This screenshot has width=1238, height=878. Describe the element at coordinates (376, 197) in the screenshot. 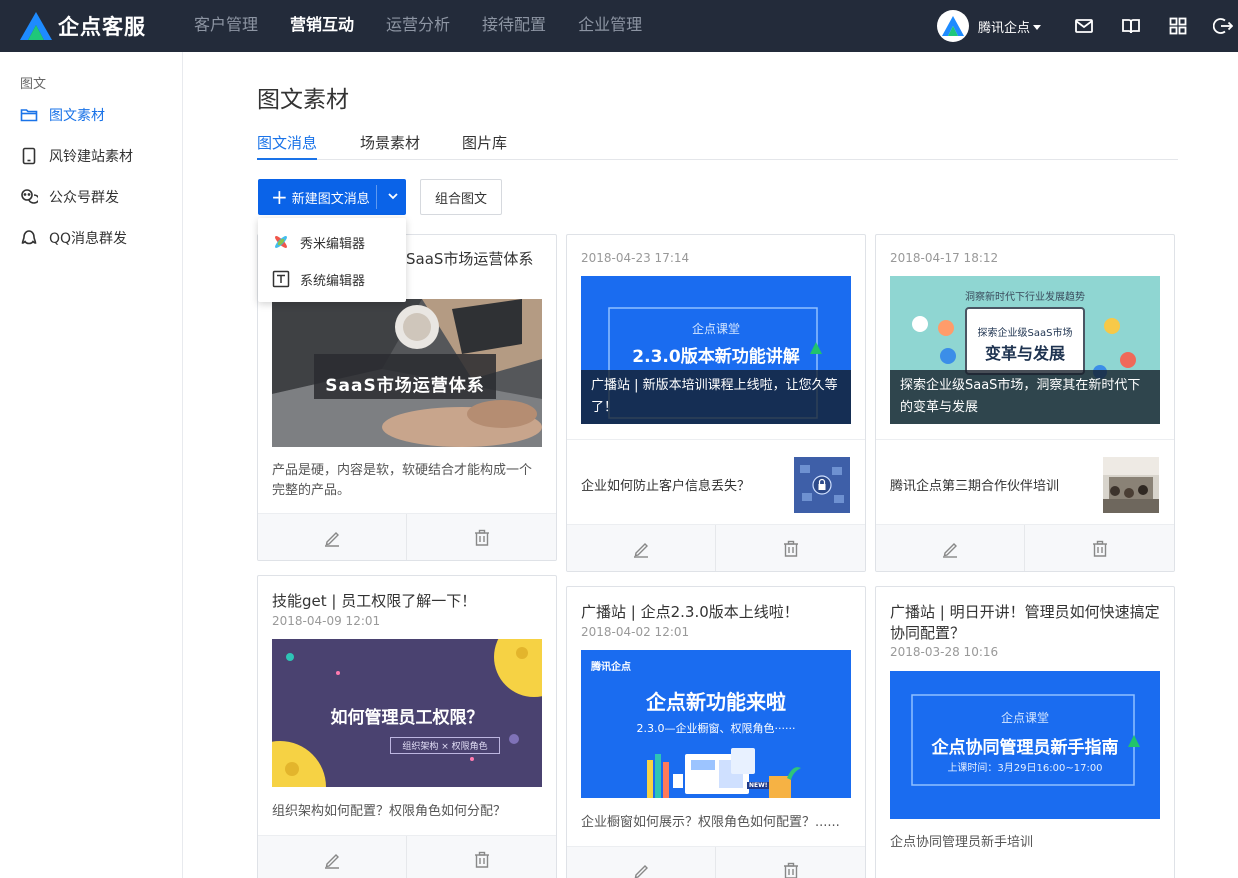

I see `button-divider` at that location.